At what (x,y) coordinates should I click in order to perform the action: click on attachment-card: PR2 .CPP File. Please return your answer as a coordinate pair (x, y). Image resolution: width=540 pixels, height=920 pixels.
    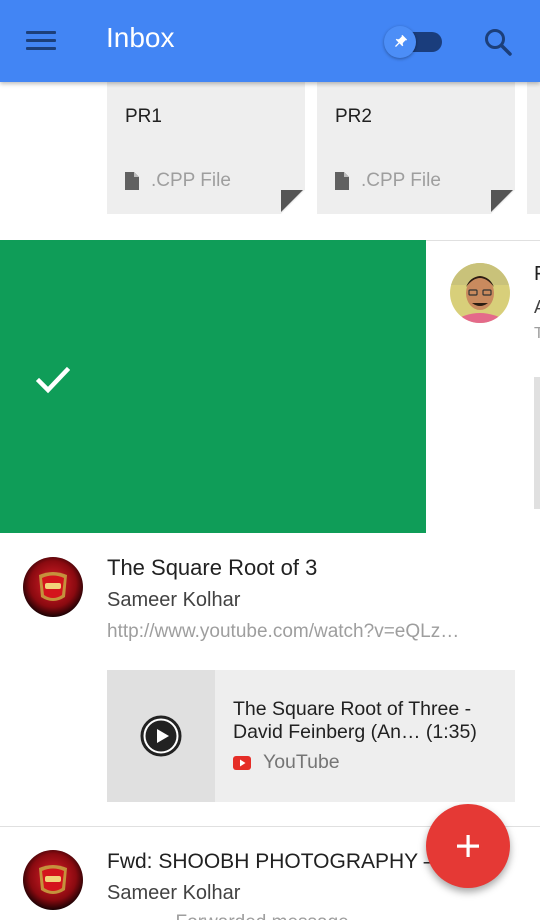
    Looking at the image, I should click on (416, 148).